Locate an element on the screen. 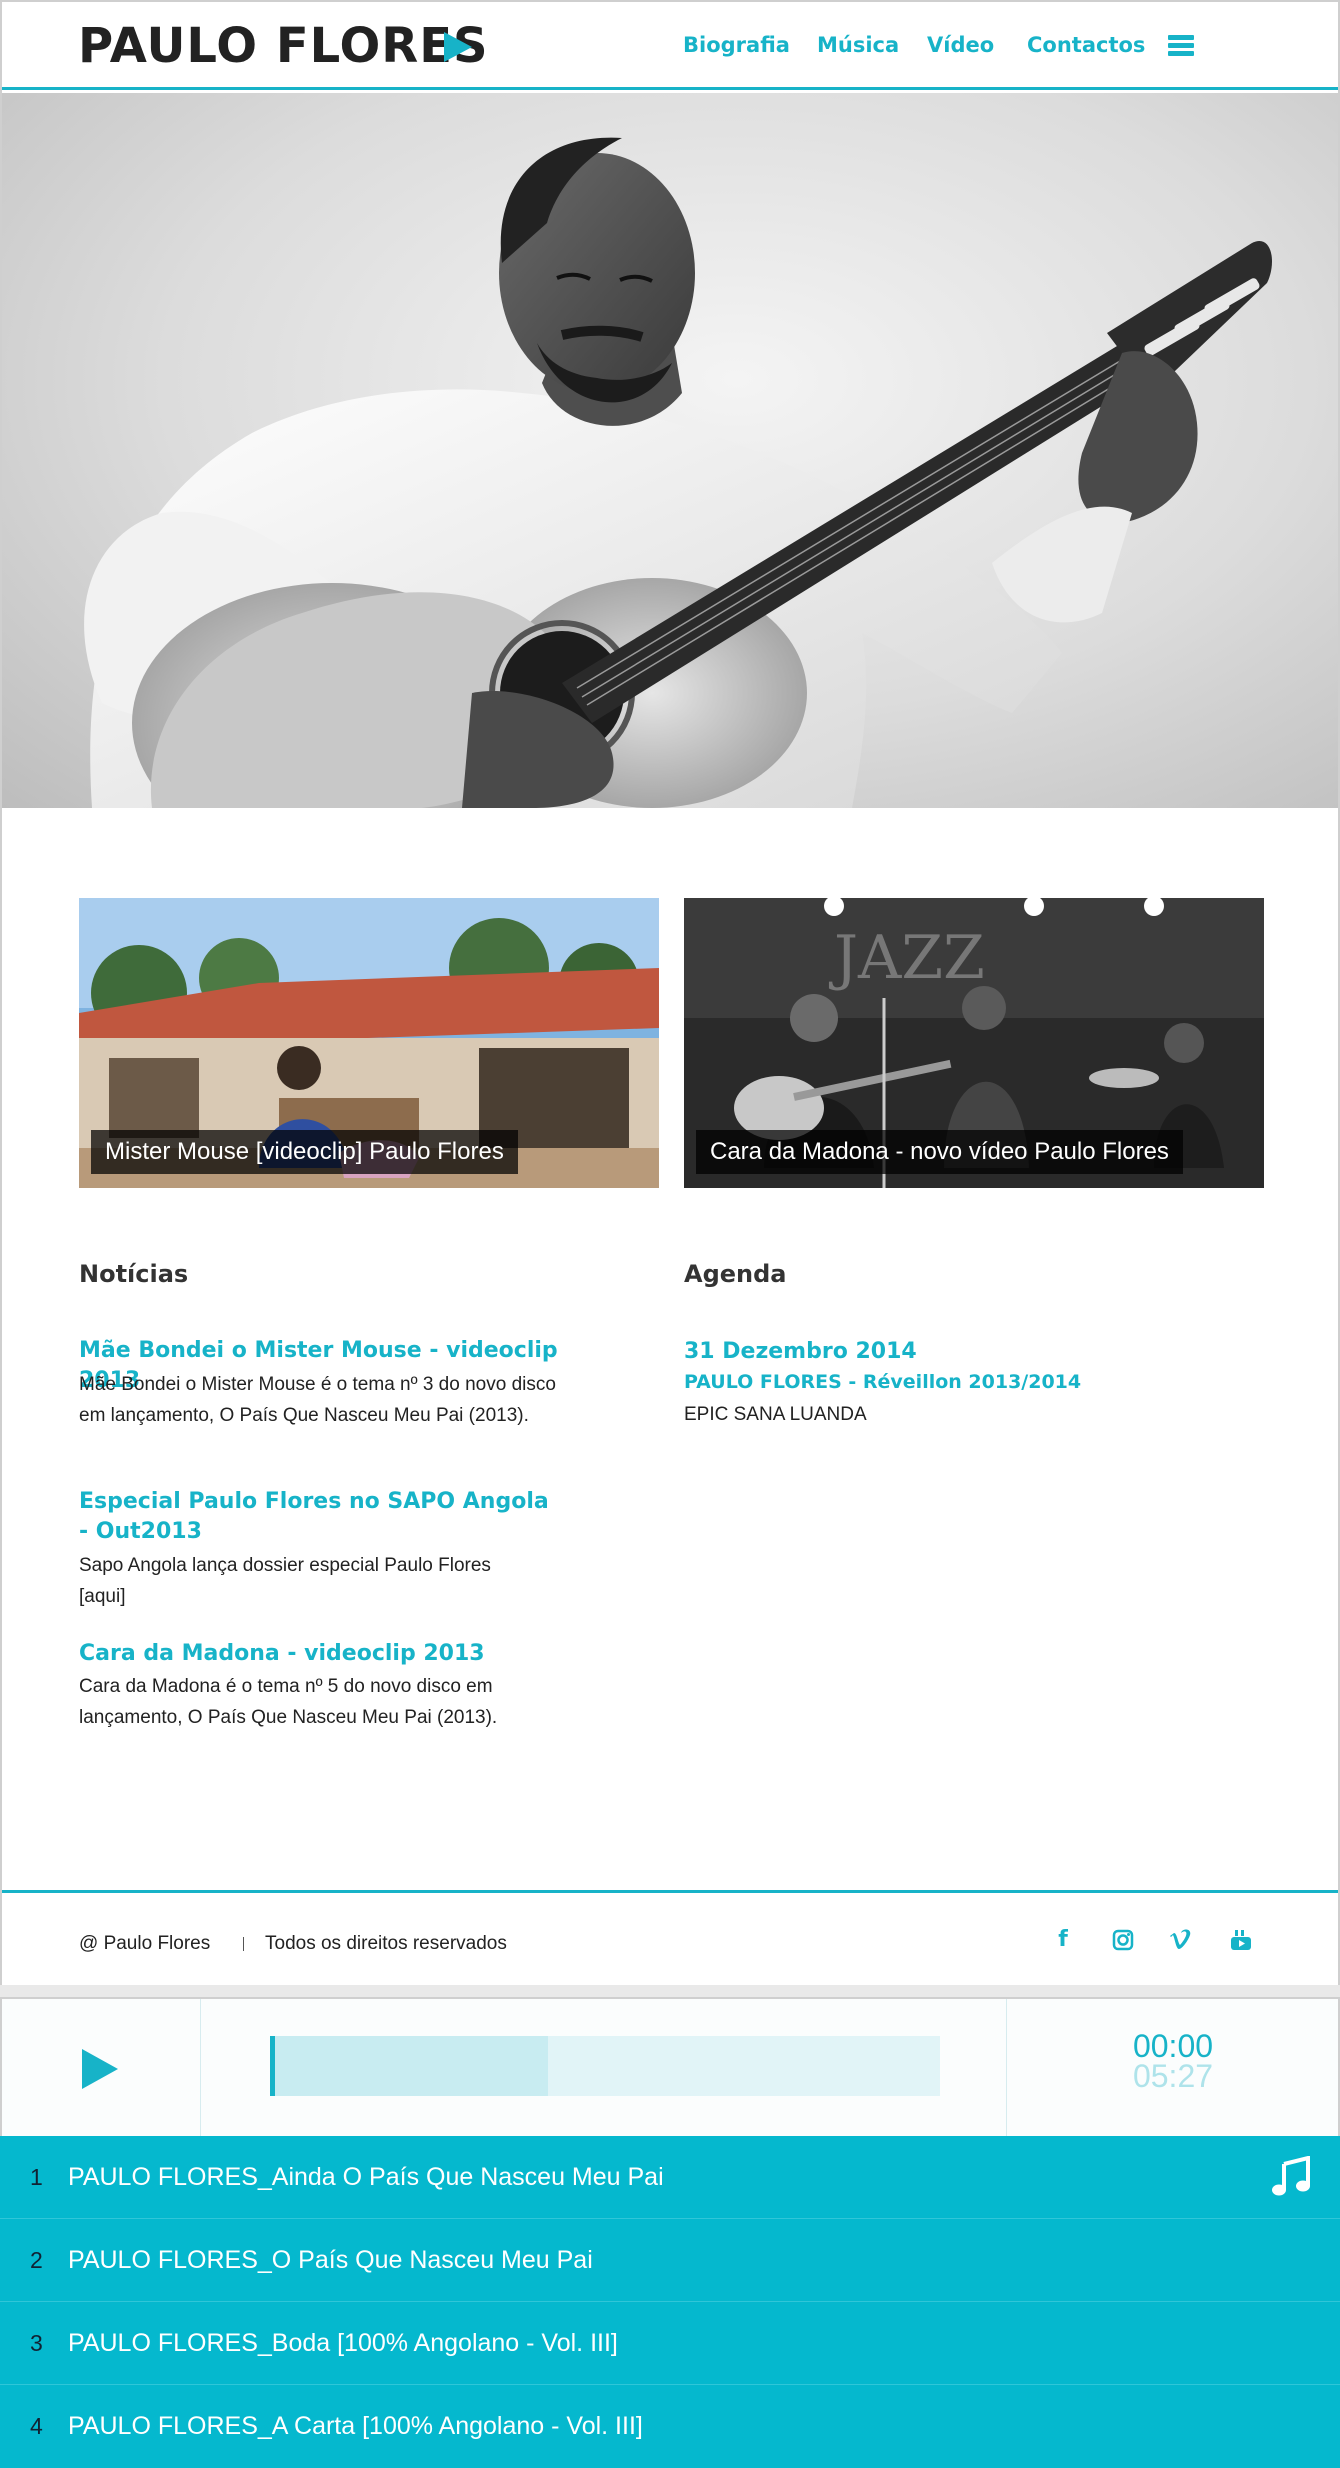  video-thumbnail-mister-mouse: Mister Mouse [videoclip] Paulo Flores is located at coordinates (369, 1043).